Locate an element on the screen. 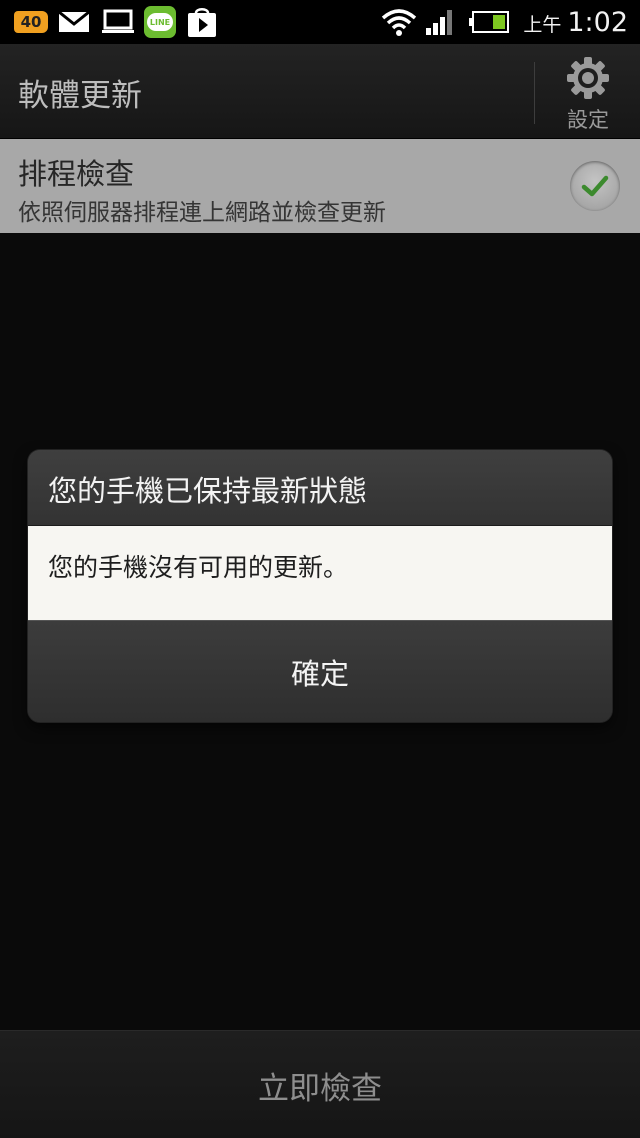 The height and width of the screenshot is (1138, 640). play-store-icon is located at coordinates (202, 22).